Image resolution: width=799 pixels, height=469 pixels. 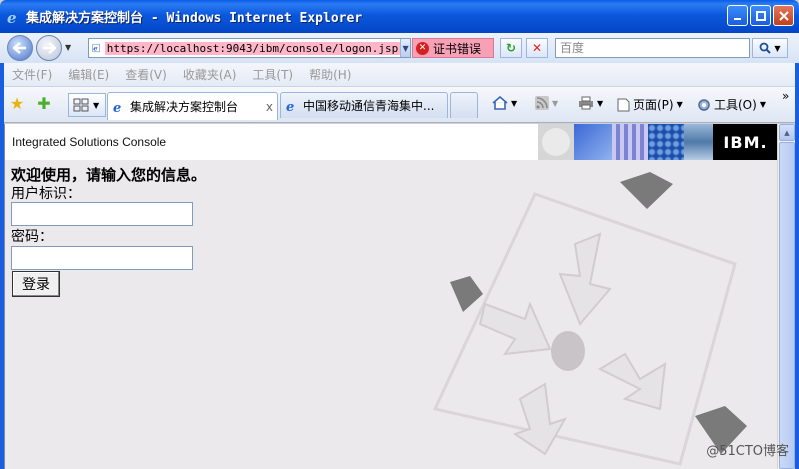 What do you see at coordinates (96, 105) in the screenshot?
I see `tab-list-dropdown-icon: ▼` at bounding box center [96, 105].